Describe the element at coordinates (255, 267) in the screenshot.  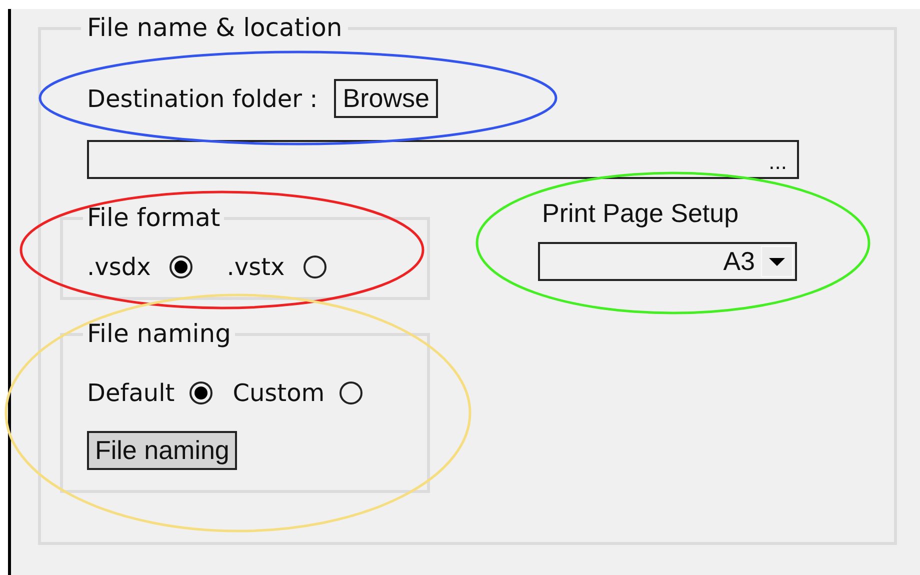
I see `option-label: .vstx` at that location.